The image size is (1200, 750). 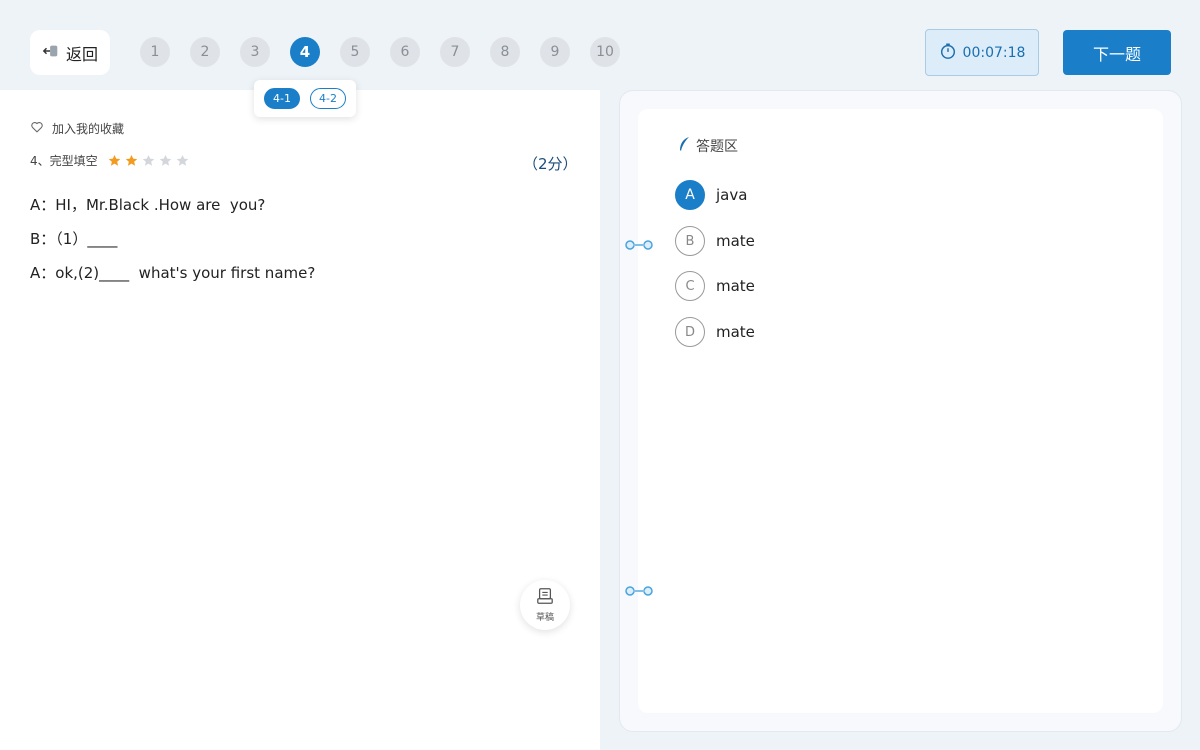 I want to click on question-type-label: 4、完型填空, so click(x=64, y=161).